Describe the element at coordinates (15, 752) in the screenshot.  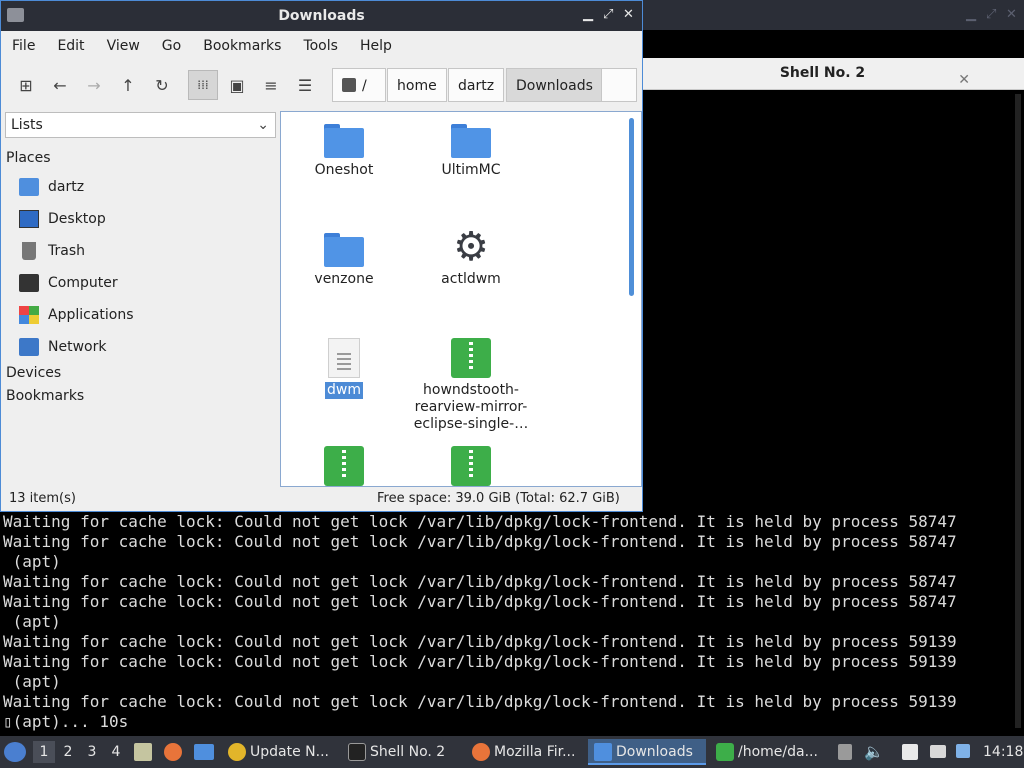
I see `start-menu-icon` at that location.